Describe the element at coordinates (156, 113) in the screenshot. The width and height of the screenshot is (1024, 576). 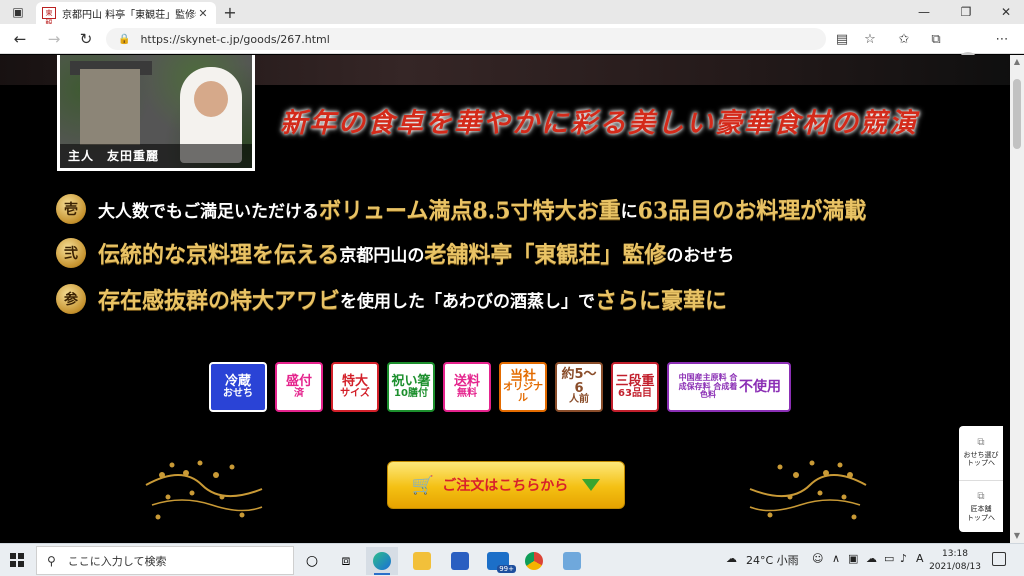
I see `chef-photo: 主人 友田重麗` at that location.